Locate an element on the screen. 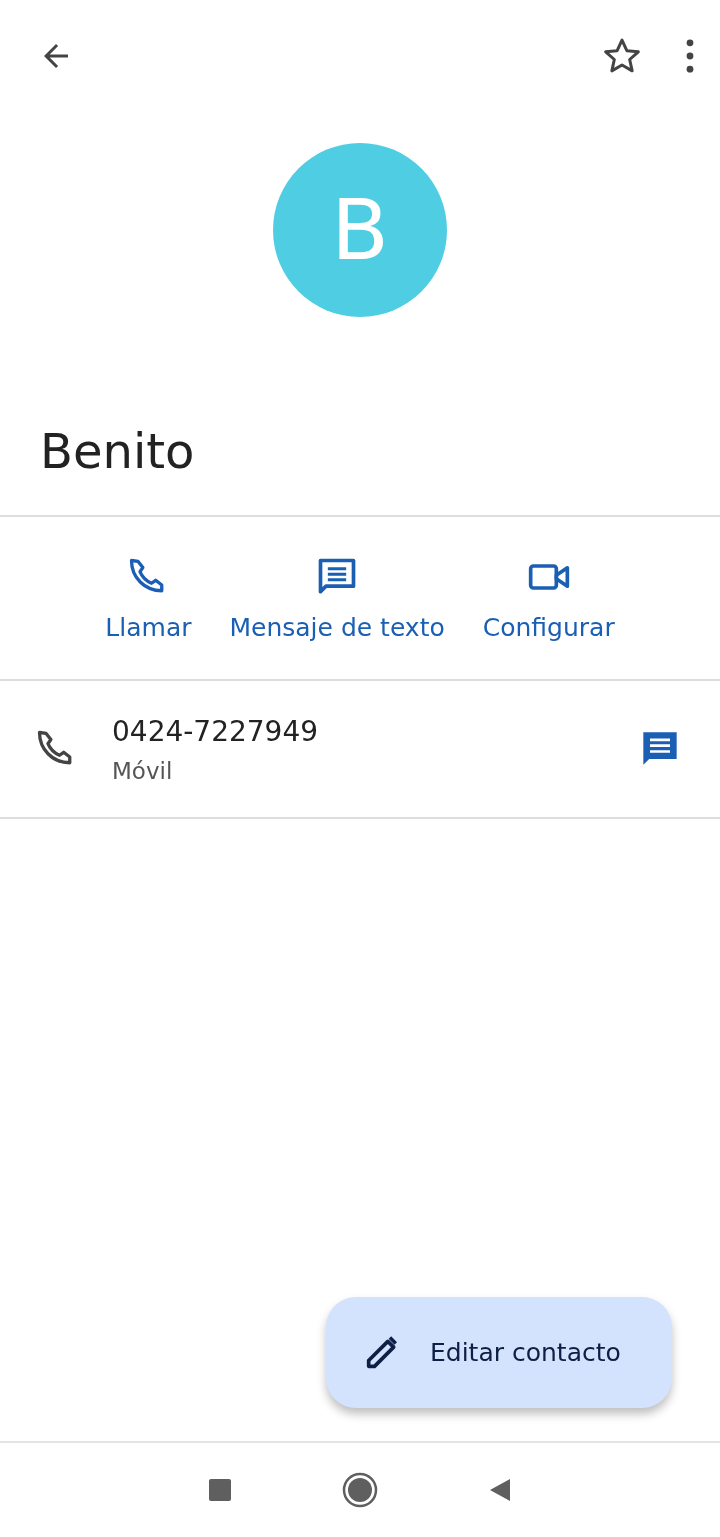  back-icon is located at coordinates (500, 1490).